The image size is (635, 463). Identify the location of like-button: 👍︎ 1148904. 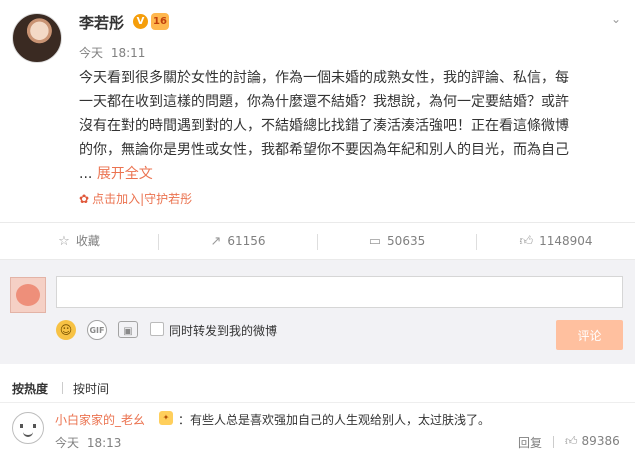
(556, 241).